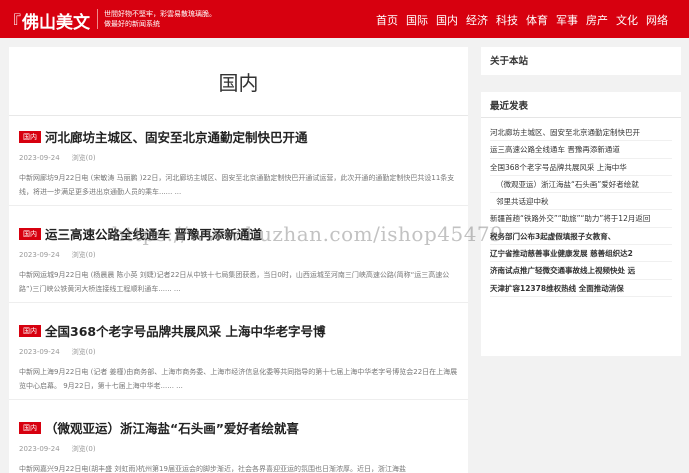 The height and width of the screenshot is (473, 689). What do you see at coordinates (56, 23) in the screenshot?
I see `logo-text: 佛山美文` at bounding box center [56, 23].